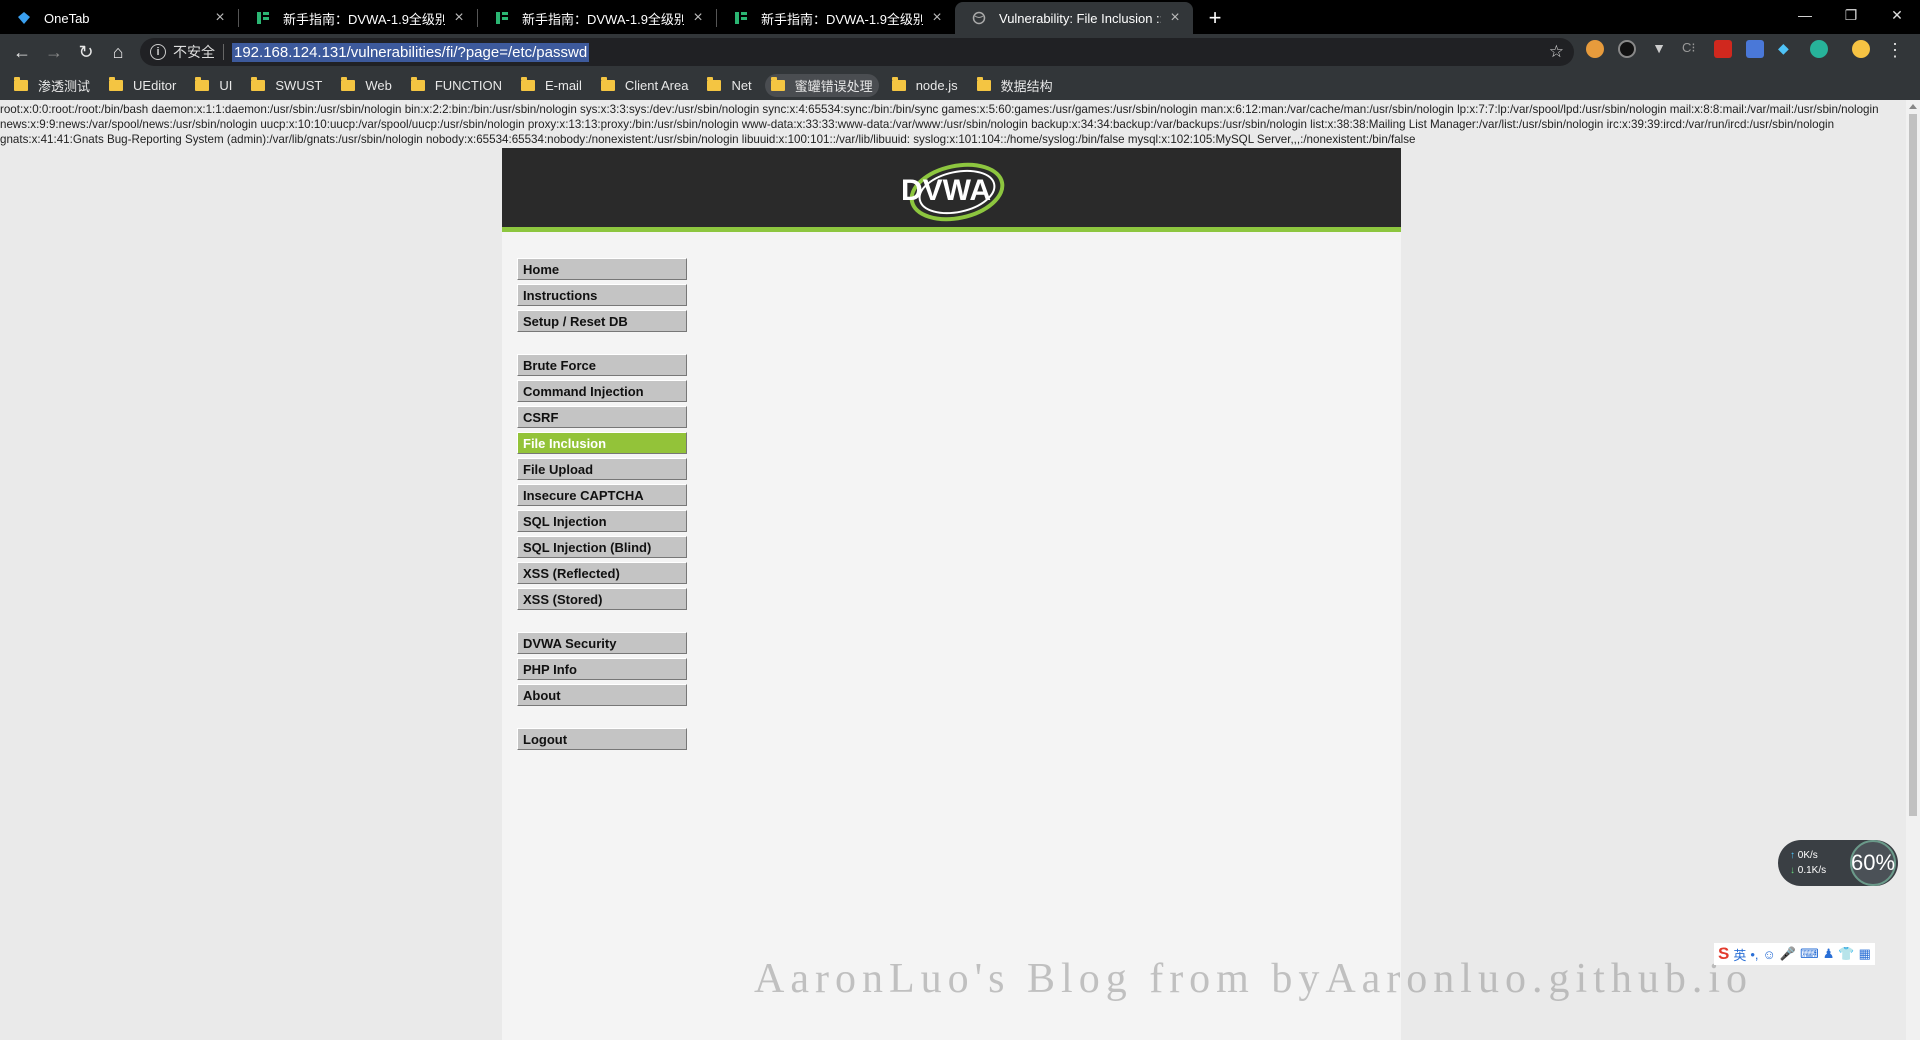 This screenshot has height=1040, width=1920. I want to click on tab-onetab: OneTab ×, so click(119, 18).